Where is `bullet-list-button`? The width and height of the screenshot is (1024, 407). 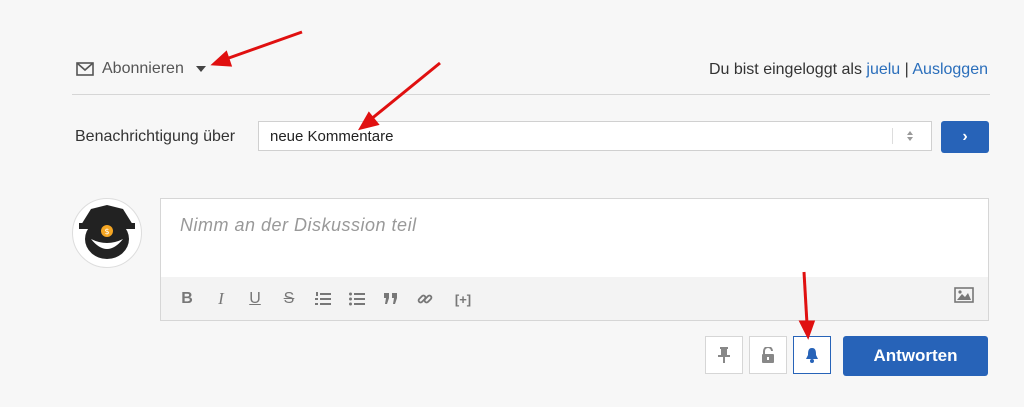 bullet-list-button is located at coordinates (357, 299).